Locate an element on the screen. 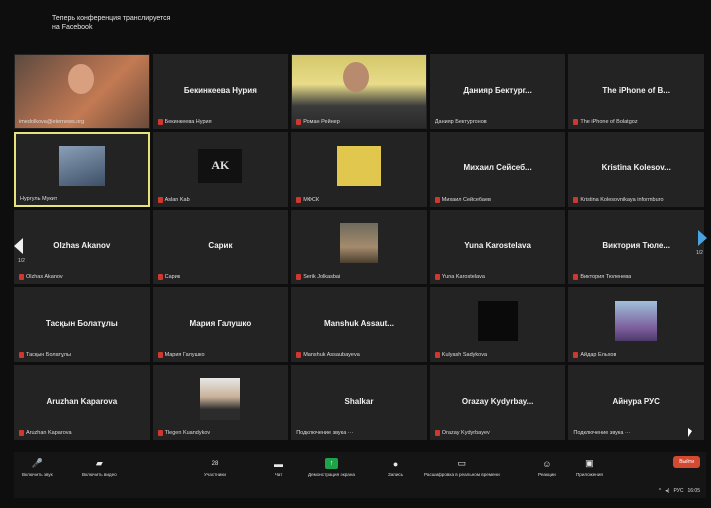 Image resolution: width=711 pixels, height=508 pixels. participant-tile: МФСК is located at coordinates (359, 169).